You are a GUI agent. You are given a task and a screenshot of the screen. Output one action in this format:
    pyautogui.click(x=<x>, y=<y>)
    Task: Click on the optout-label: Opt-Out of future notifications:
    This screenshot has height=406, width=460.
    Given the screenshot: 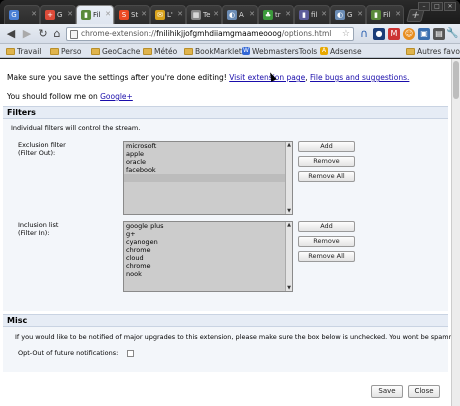 What is the action you would take?
    pyautogui.click(x=68, y=353)
    